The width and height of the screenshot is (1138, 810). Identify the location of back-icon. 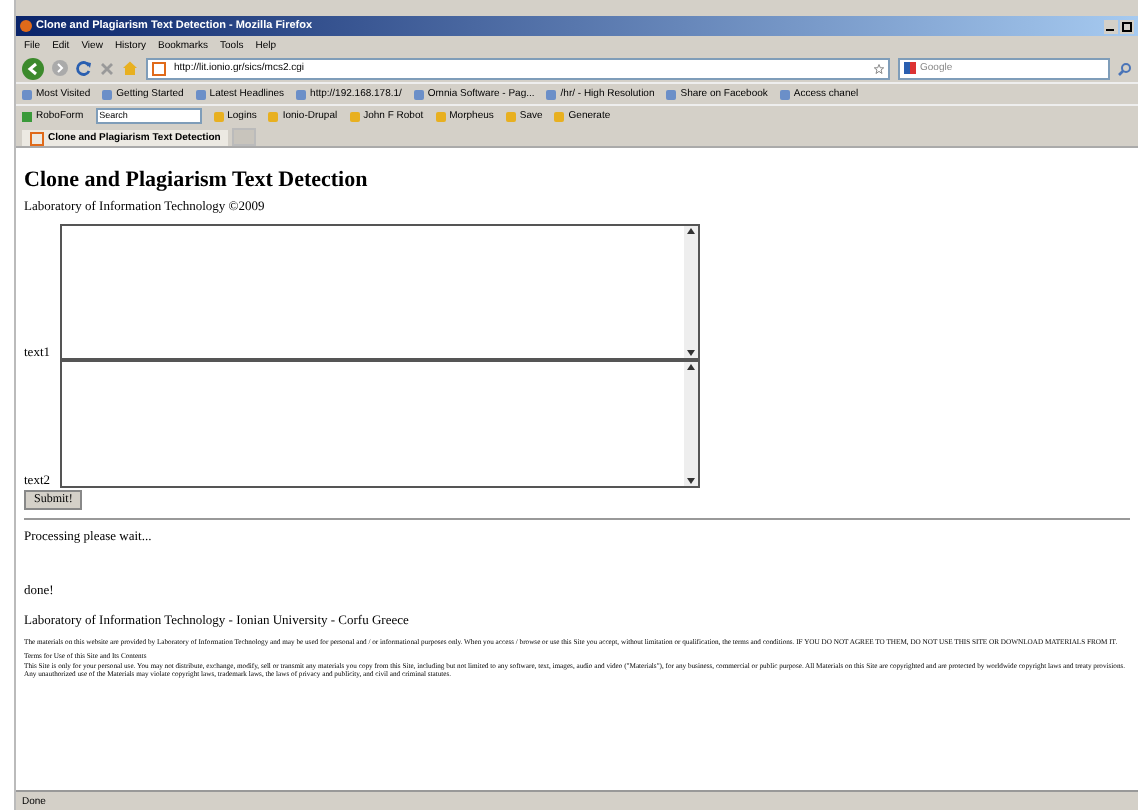
(33, 68).